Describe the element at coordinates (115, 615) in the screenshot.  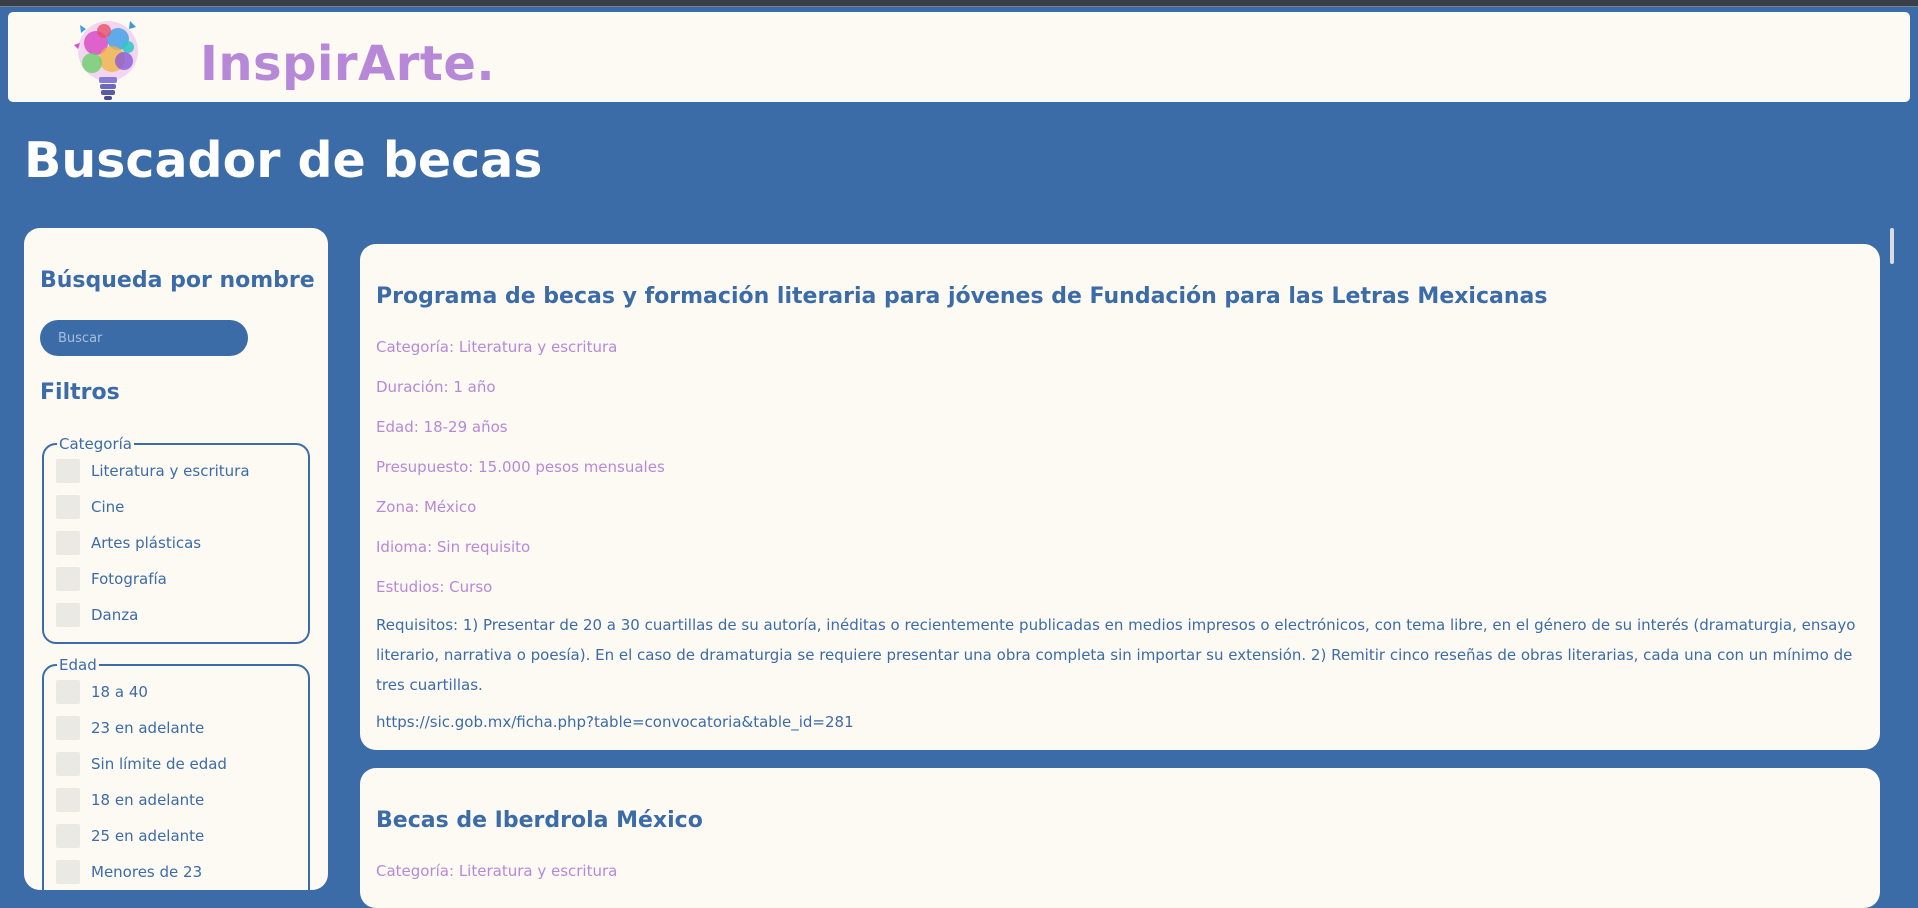
I see `filter-option-label: Danza` at that location.